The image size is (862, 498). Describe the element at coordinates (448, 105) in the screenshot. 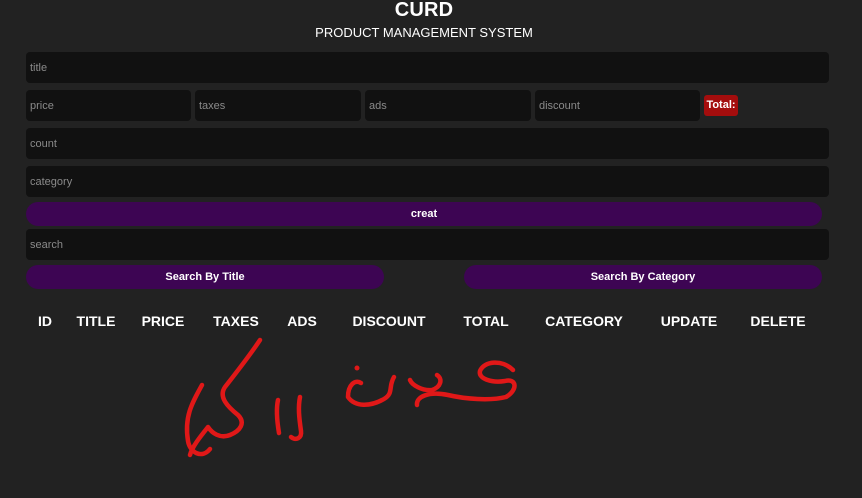

I see `ads-input` at that location.